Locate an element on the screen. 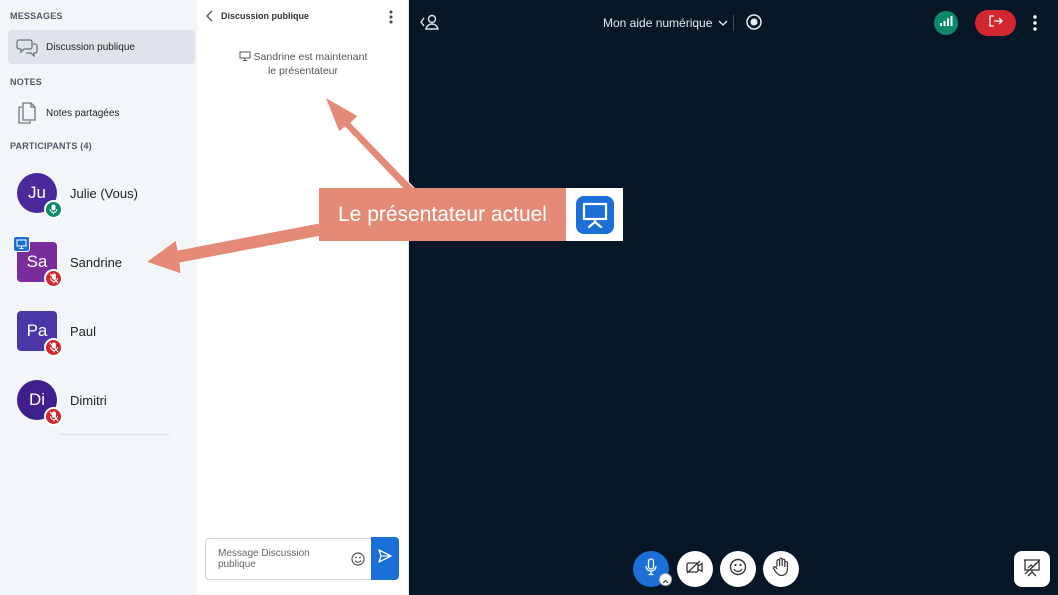 This screenshot has height=595, width=1058. message-input: Message Discussion publique is located at coordinates (288, 559).